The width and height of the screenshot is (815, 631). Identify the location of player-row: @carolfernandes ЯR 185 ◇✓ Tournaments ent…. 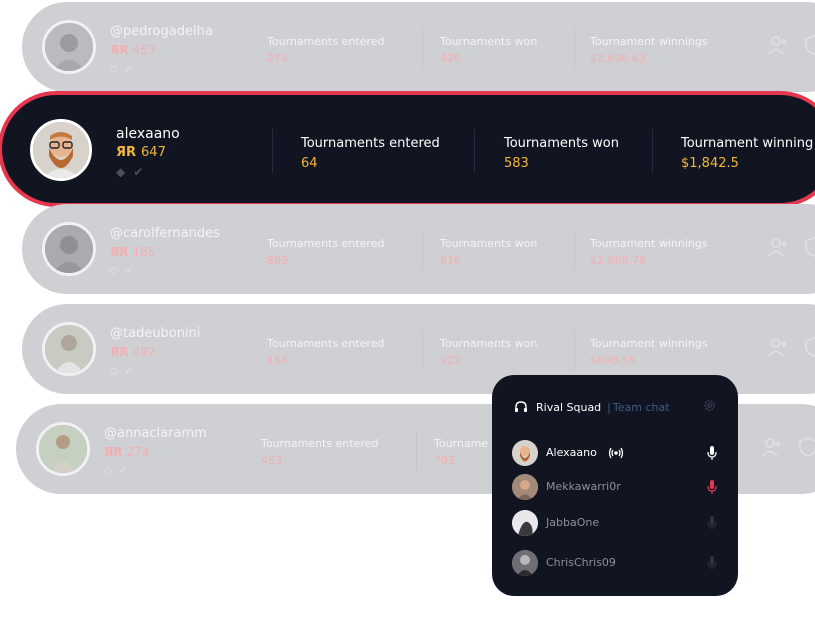
(418, 249).